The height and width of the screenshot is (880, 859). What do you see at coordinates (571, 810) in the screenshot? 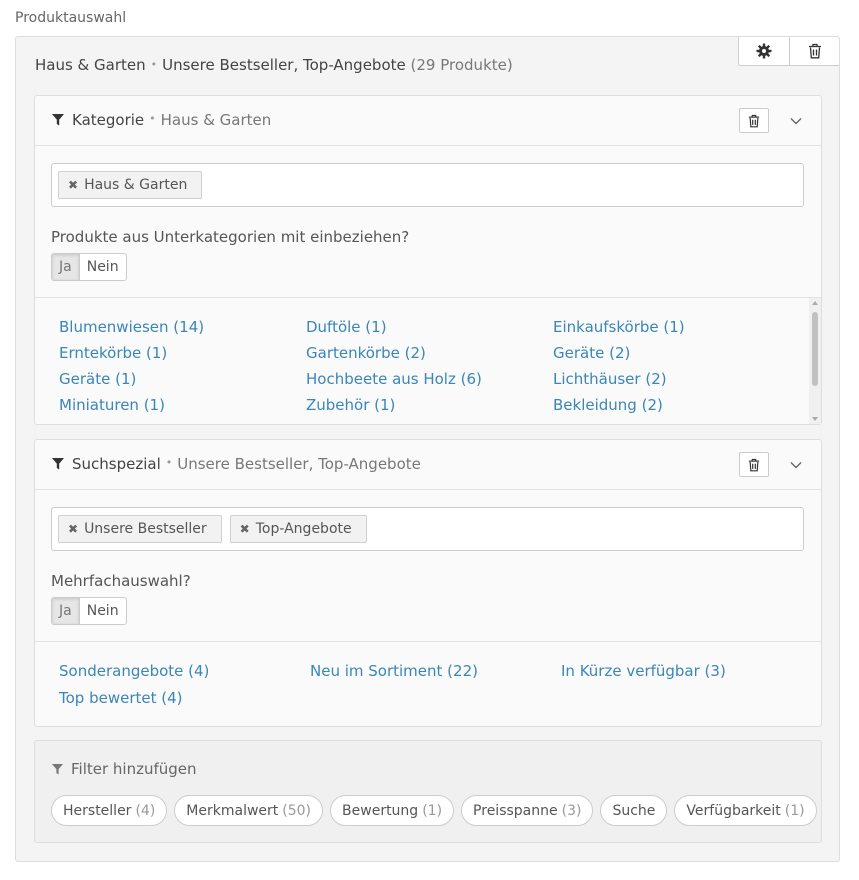
I see `pill-count: (3)` at bounding box center [571, 810].